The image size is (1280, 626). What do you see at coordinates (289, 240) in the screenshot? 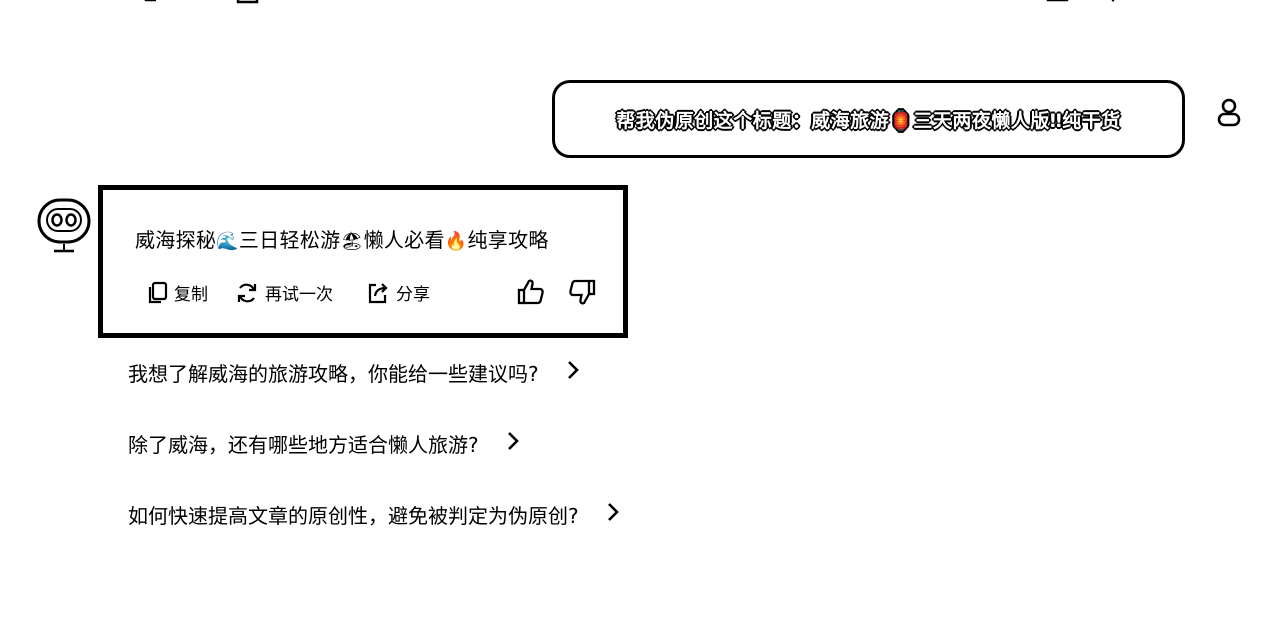
I see `answer-part-2: 三日轻松游` at bounding box center [289, 240].